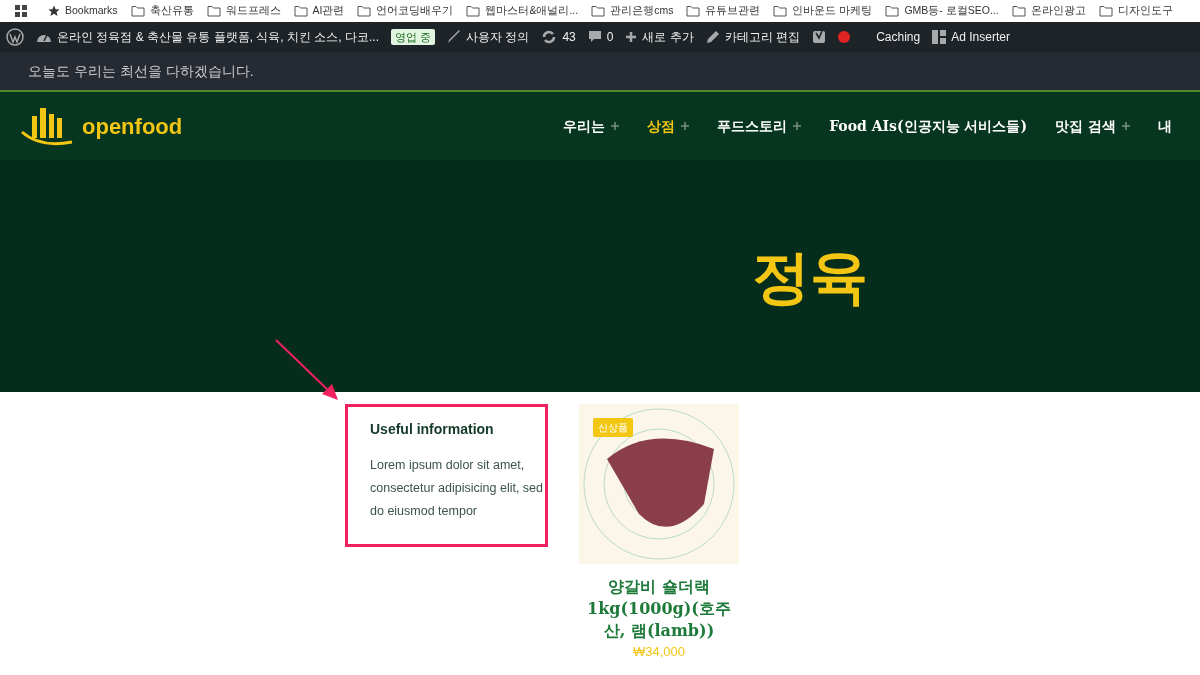  What do you see at coordinates (171, 11) in the screenshot?
I see `bookmark-link: 축산유통` at bounding box center [171, 11].